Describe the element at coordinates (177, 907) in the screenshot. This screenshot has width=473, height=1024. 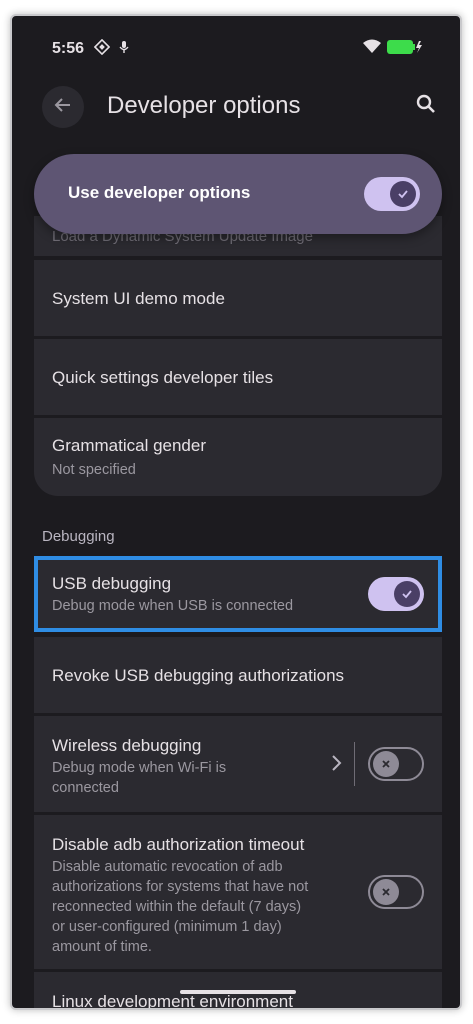
I see `list-item-subtitle-line: reconnected within the default (7 days)` at that location.